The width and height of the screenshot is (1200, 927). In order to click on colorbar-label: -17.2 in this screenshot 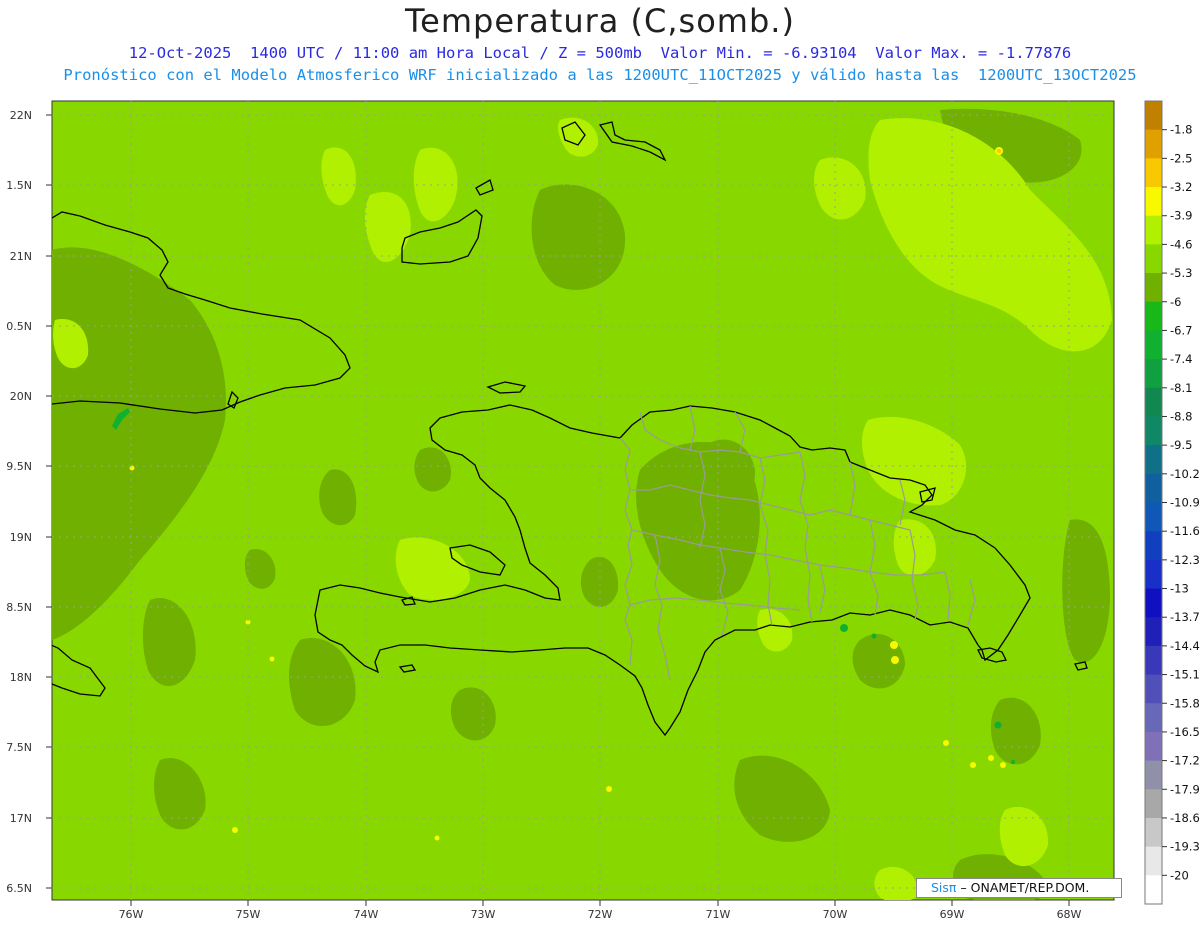, I will do `click(1185, 761)`.